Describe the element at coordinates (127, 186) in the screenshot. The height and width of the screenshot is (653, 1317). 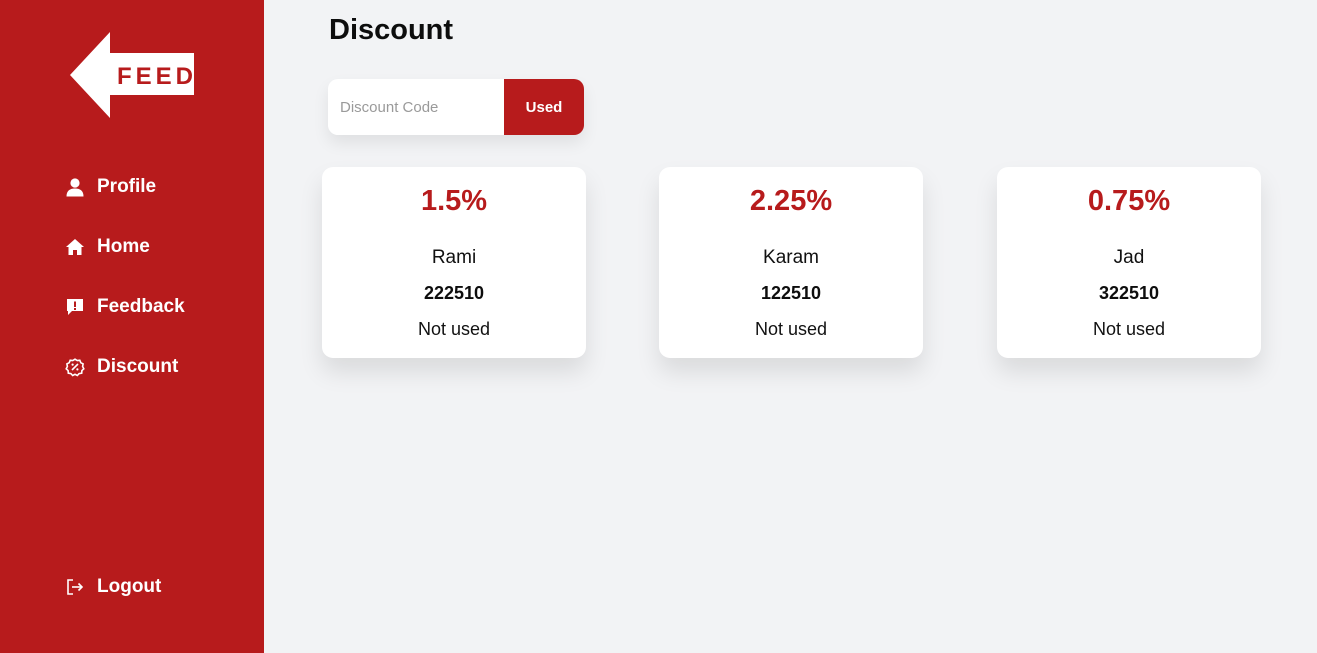
I see `sidebar-item-label: Profile` at that location.